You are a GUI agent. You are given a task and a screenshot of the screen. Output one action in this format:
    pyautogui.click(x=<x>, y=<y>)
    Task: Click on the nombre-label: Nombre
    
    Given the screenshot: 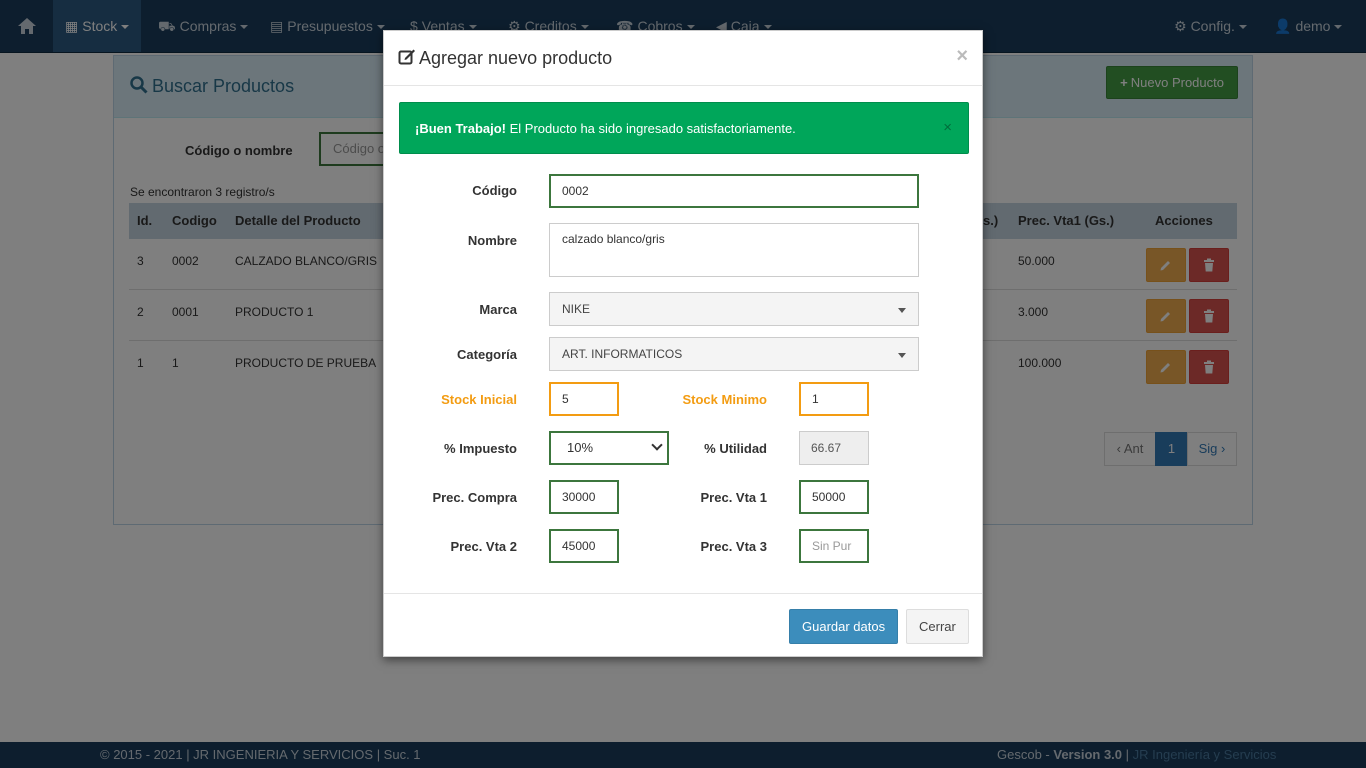 What is the action you would take?
    pyautogui.click(x=492, y=240)
    